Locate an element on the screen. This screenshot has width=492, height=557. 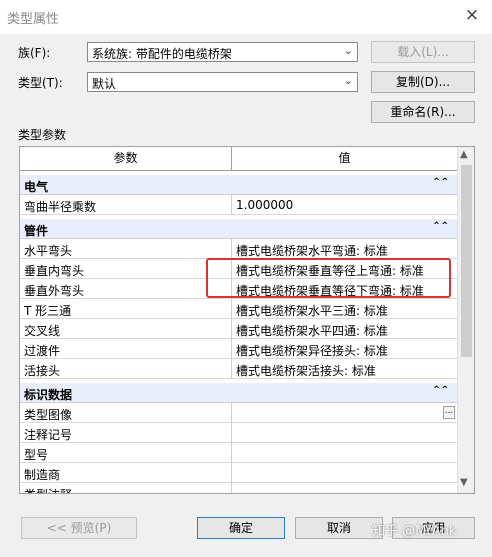
param-value: 槽式电缆桥架异径接头: 标准 is located at coordinates (312, 350).